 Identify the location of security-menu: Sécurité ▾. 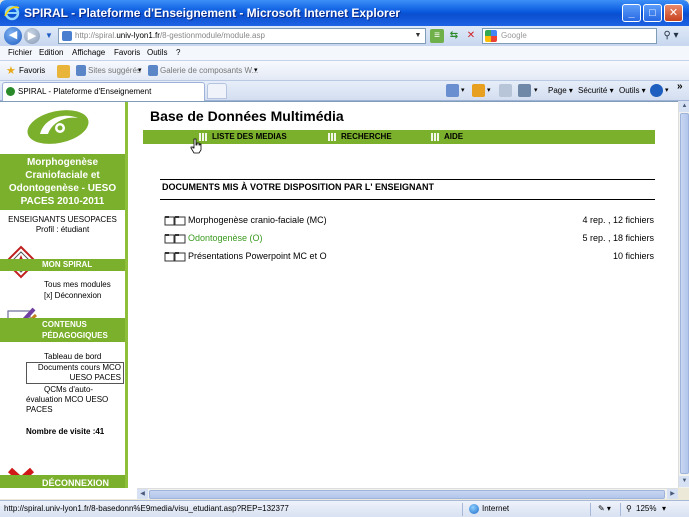
(596, 90).